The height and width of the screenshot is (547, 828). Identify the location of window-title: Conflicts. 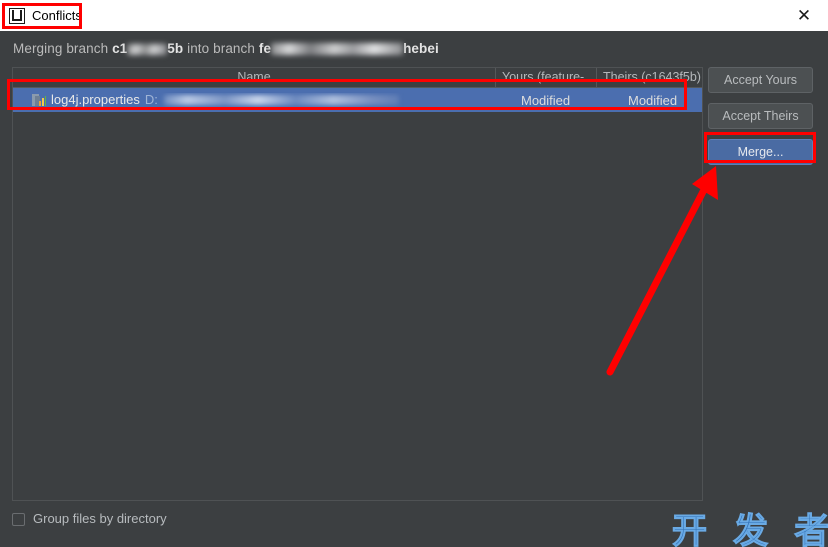
(57, 15).